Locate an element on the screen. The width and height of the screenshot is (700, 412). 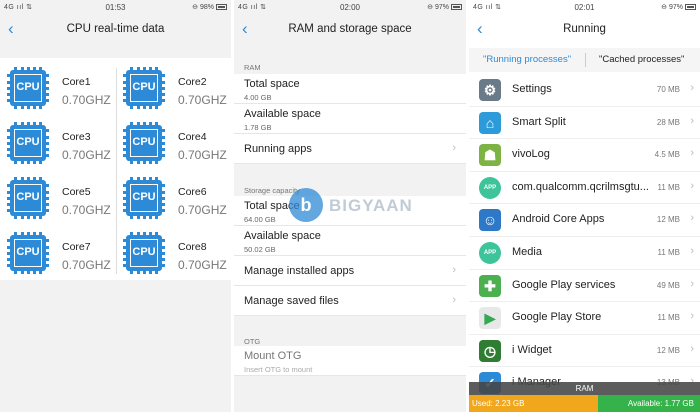
process-tabs: "Running processes" "Cached processes" is located at coordinates (584, 60).